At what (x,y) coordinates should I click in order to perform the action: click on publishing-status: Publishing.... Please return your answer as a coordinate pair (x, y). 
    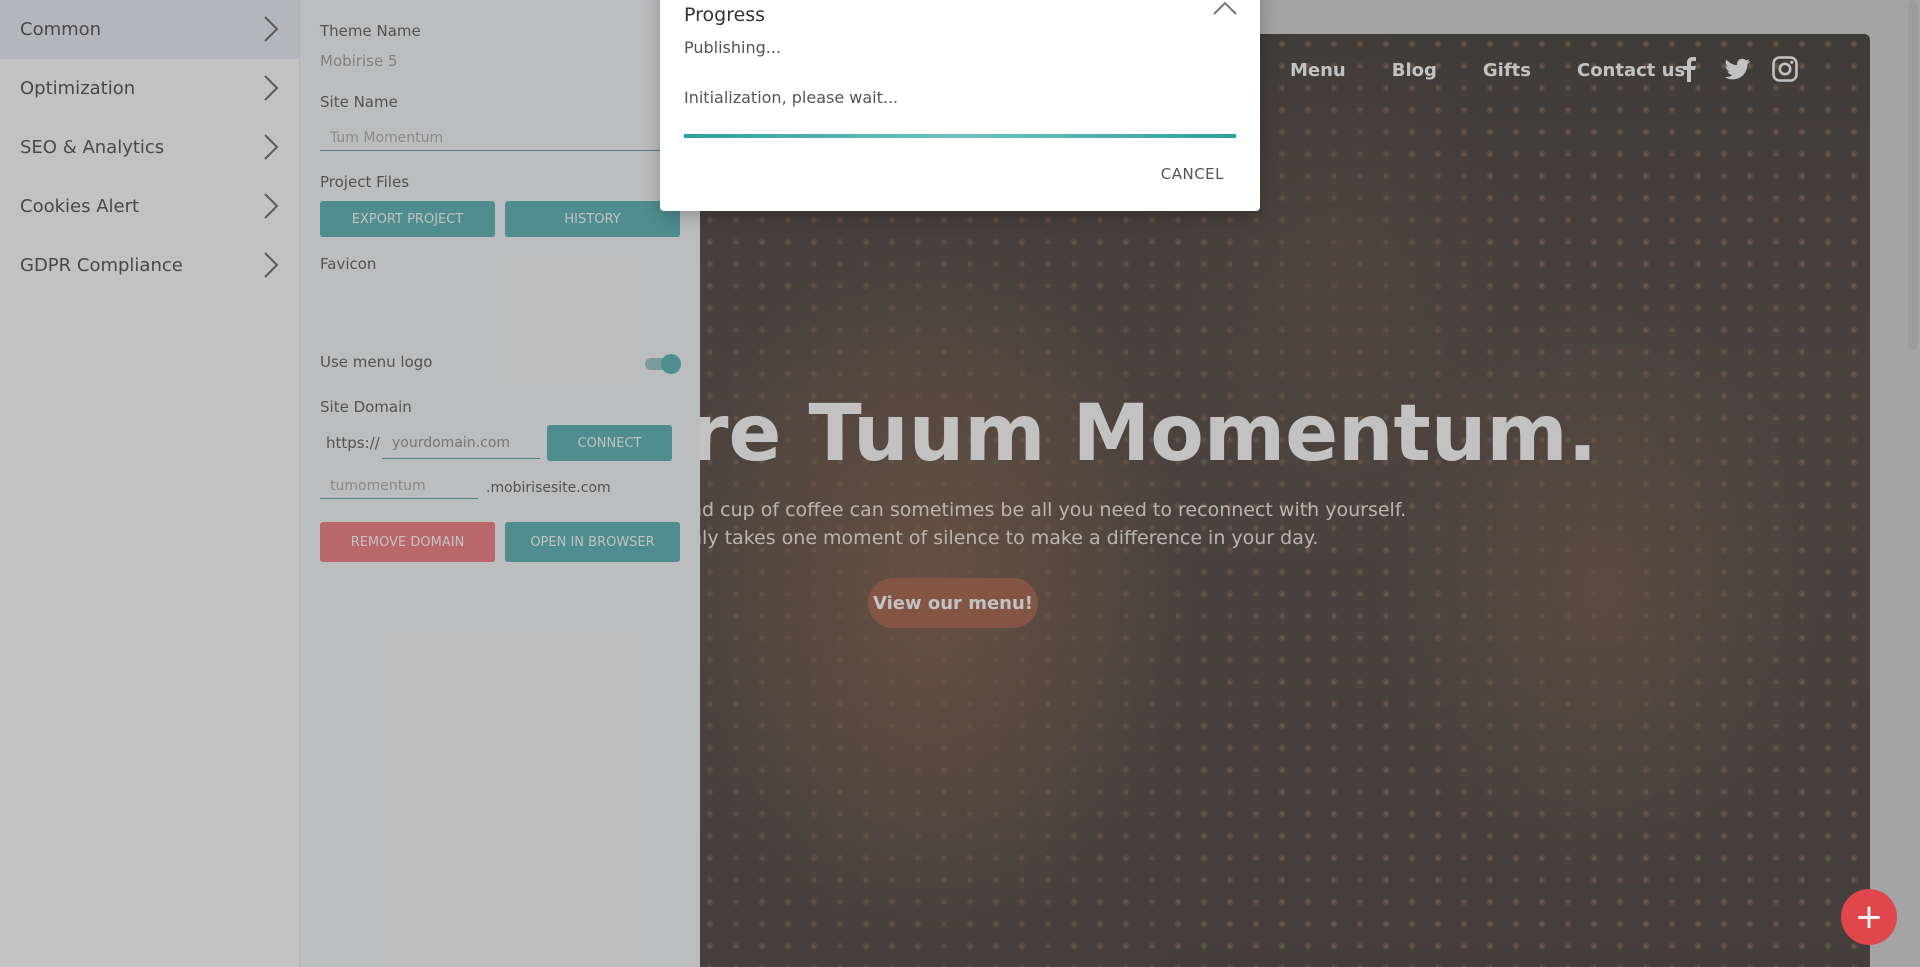
    Looking at the image, I should click on (733, 47).